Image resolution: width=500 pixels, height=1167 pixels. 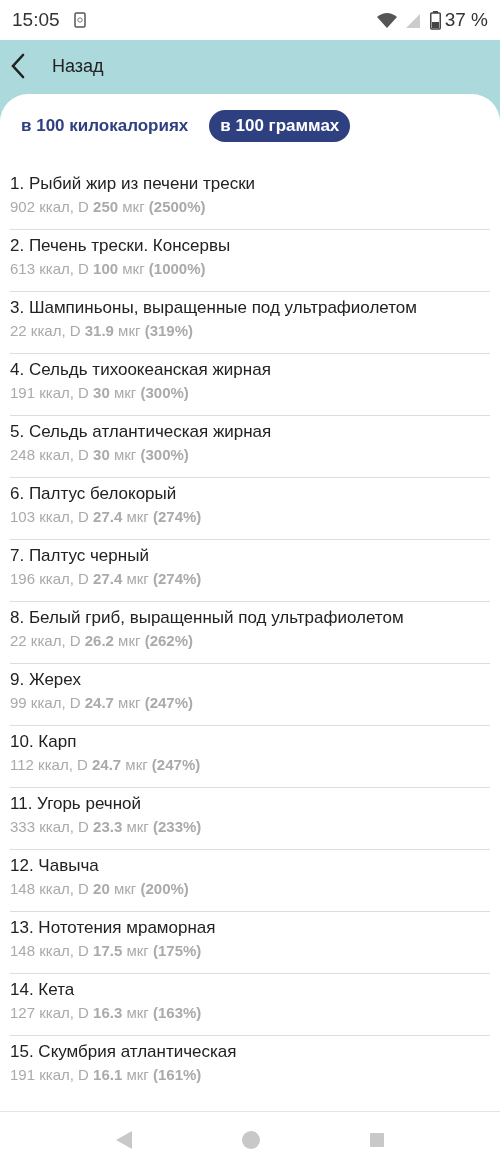 What do you see at coordinates (46, 680) in the screenshot?
I see `food-name: 9. Жерех` at bounding box center [46, 680].